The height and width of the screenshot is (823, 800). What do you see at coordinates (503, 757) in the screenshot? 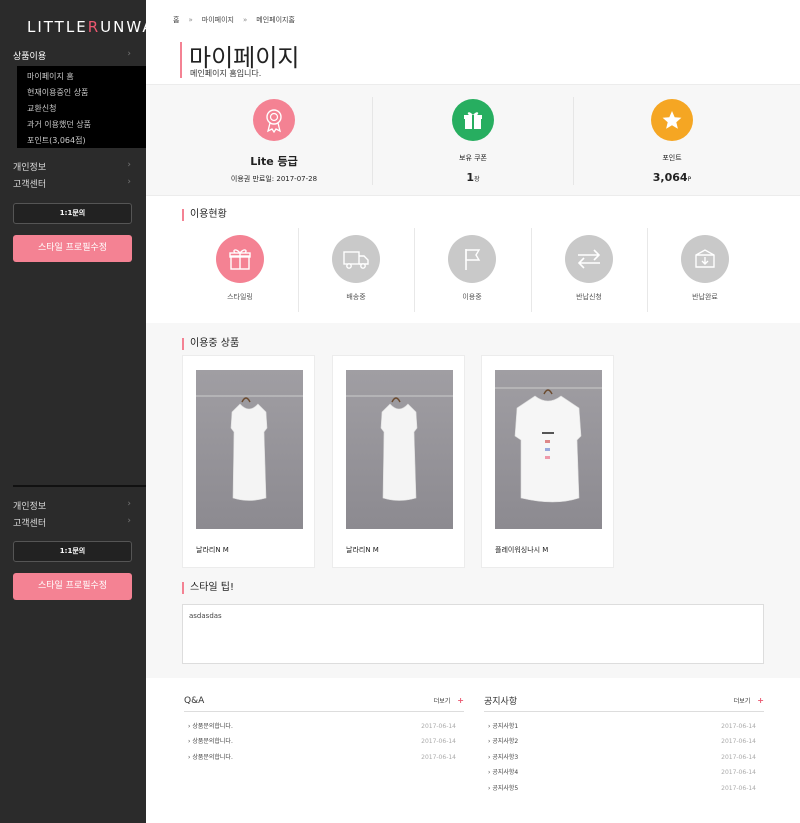
I see `list-item-title: › 공지사항3` at bounding box center [503, 757].